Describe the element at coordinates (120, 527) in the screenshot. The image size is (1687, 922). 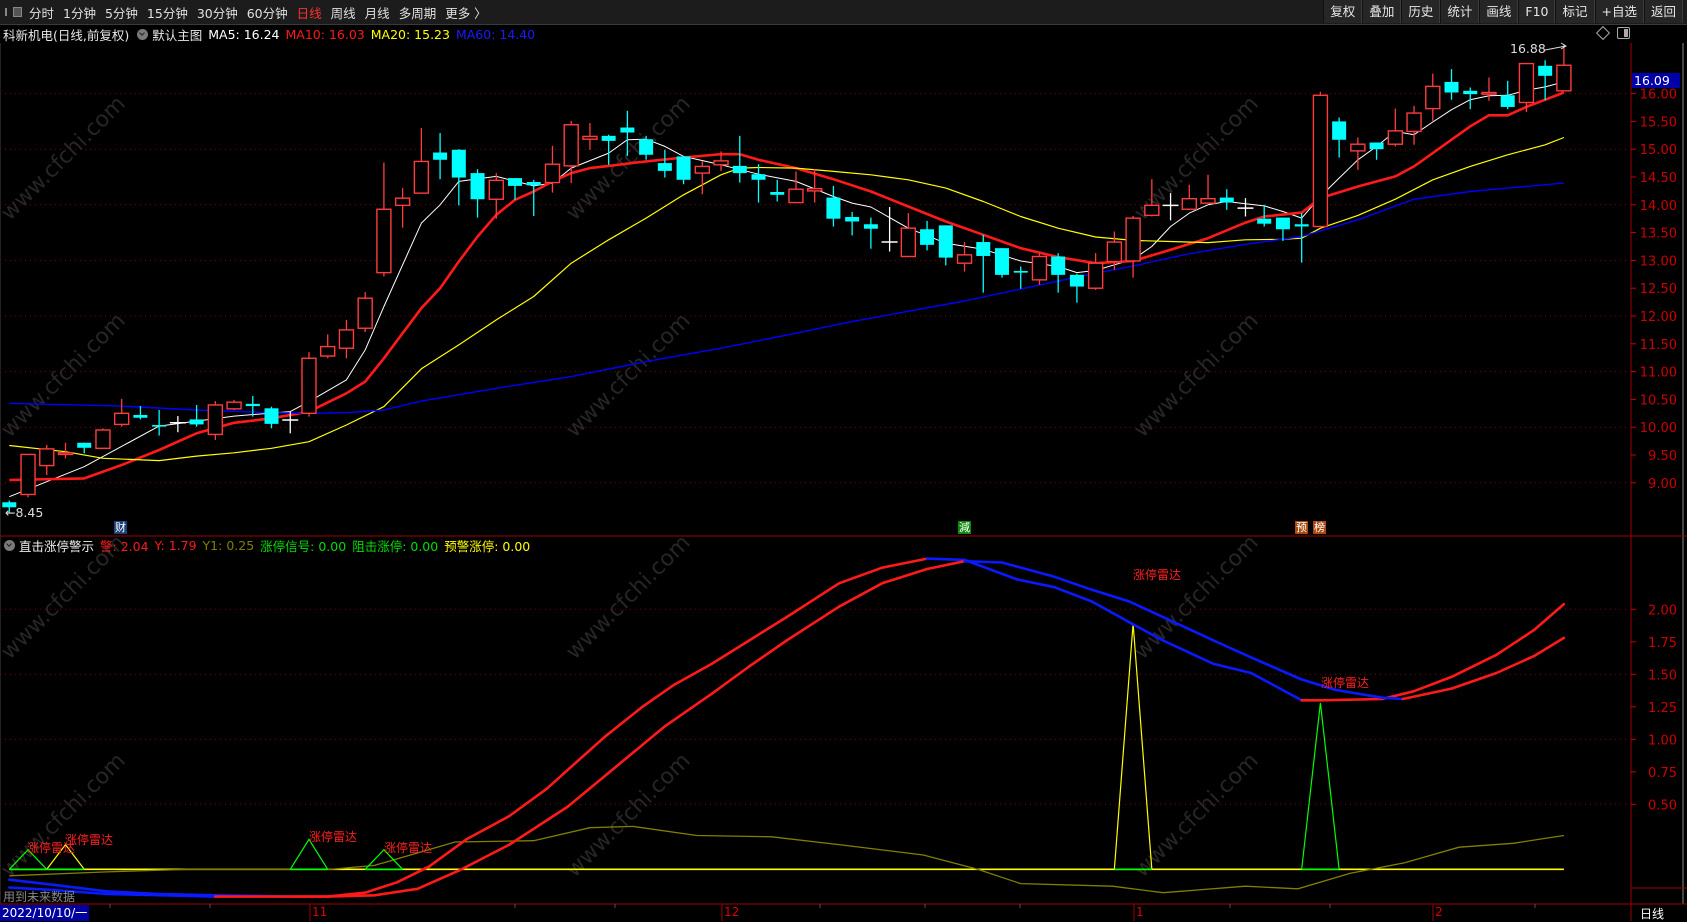
I see `event-marker-finance: 财` at that location.